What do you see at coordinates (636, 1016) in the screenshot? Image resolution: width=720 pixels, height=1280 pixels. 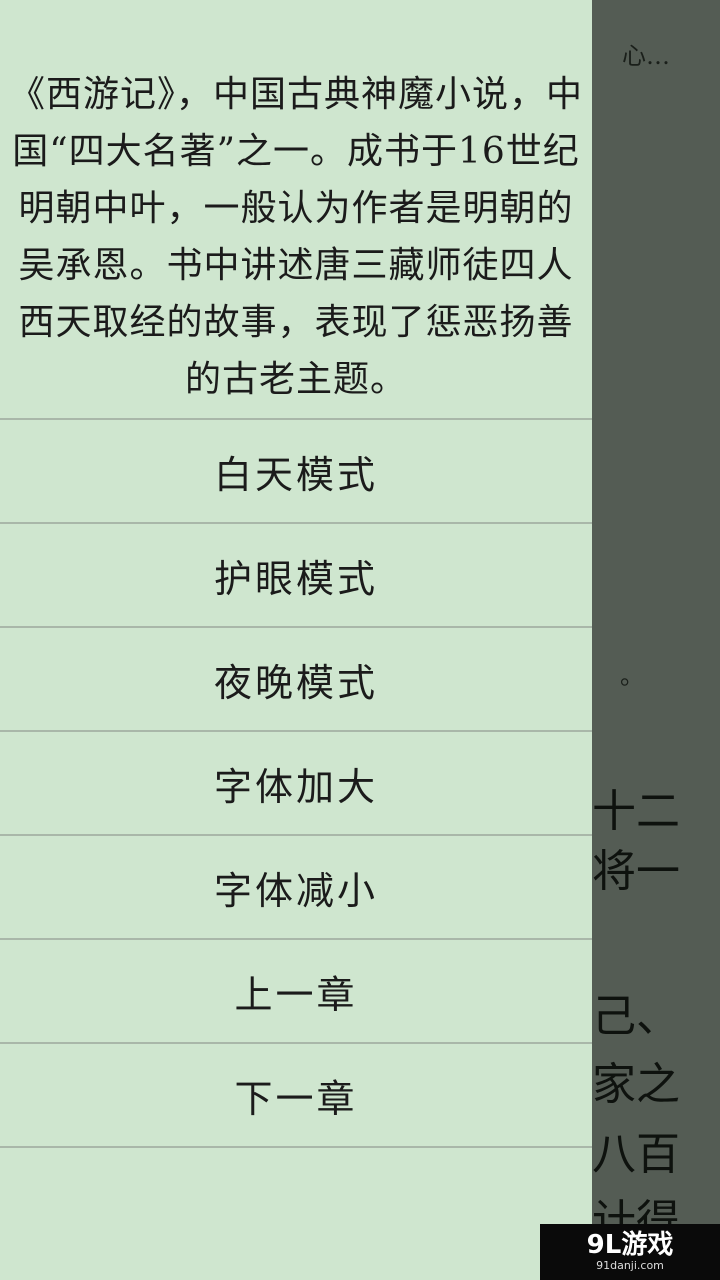 I see `reader-text-line: 己、` at bounding box center [636, 1016].